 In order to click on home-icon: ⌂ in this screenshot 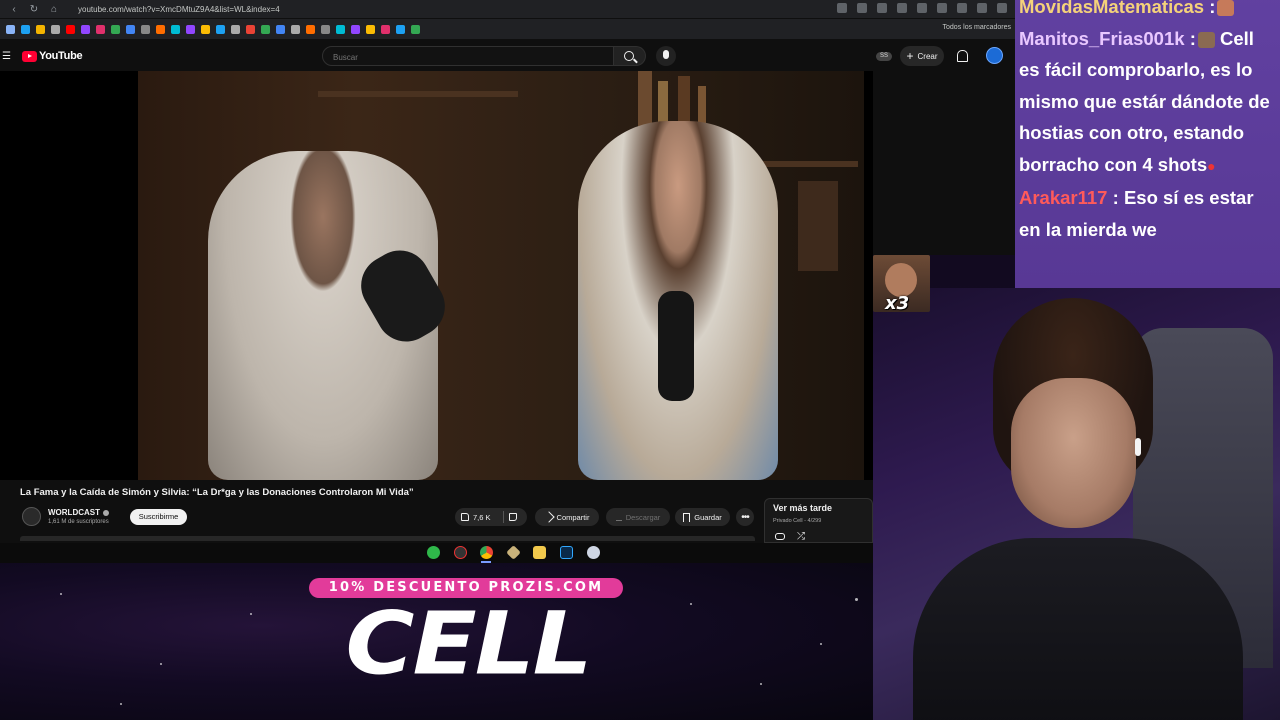, I will do `click(54, 9)`.